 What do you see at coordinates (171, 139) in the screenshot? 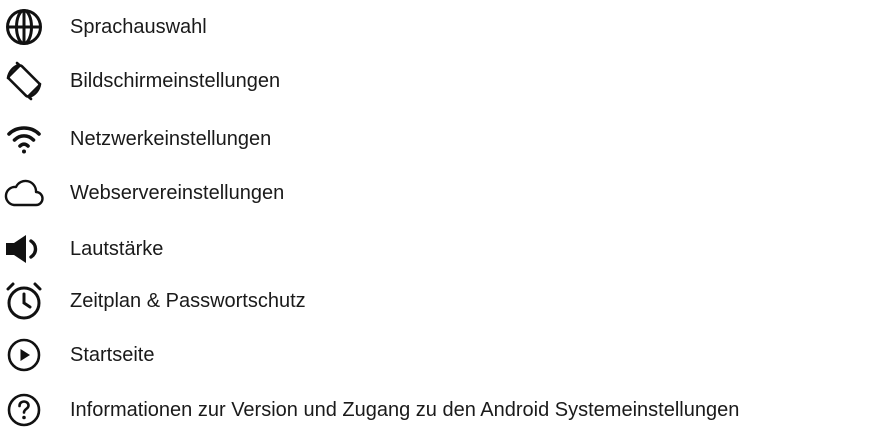
I see `menu-item-label: Netzwerkeinstellungen` at bounding box center [171, 139].